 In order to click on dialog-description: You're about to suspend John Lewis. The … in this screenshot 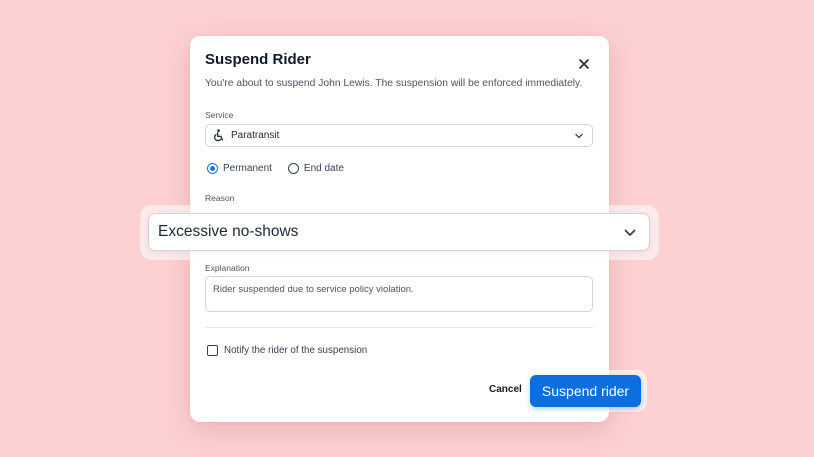, I will do `click(394, 83)`.